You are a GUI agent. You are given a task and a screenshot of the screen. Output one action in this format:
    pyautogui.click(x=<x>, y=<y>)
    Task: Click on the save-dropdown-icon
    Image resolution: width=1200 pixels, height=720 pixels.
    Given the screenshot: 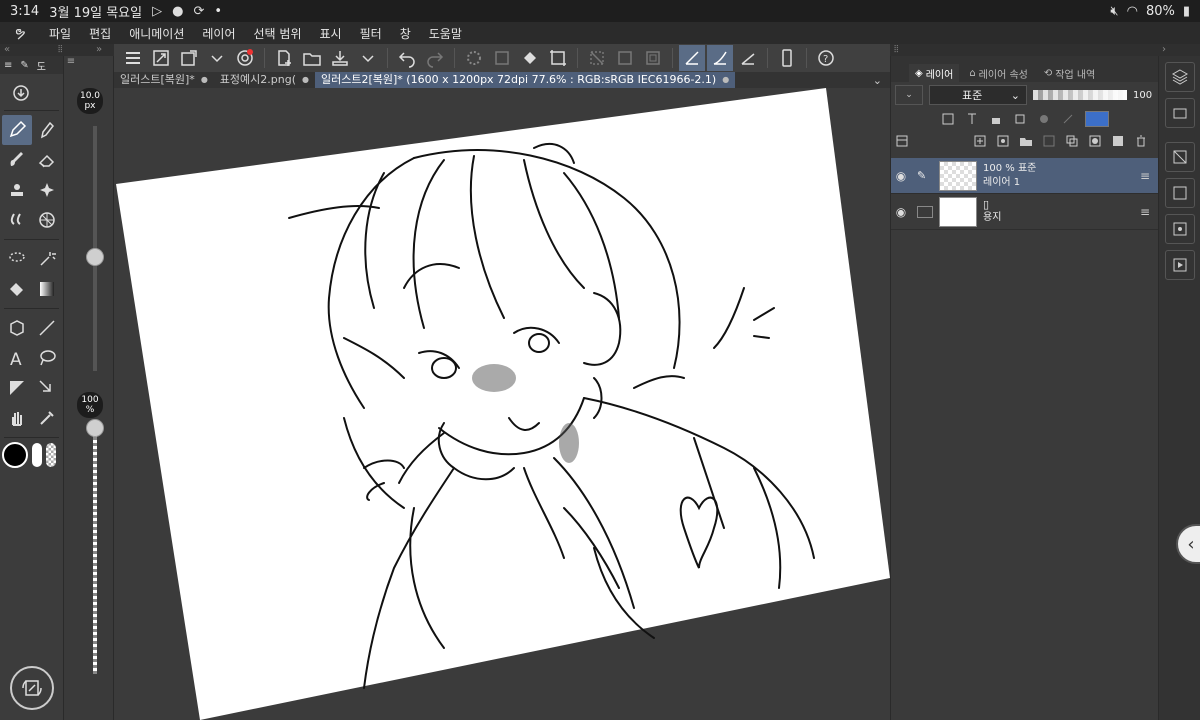 What is the action you would take?
    pyautogui.click(x=368, y=58)
    